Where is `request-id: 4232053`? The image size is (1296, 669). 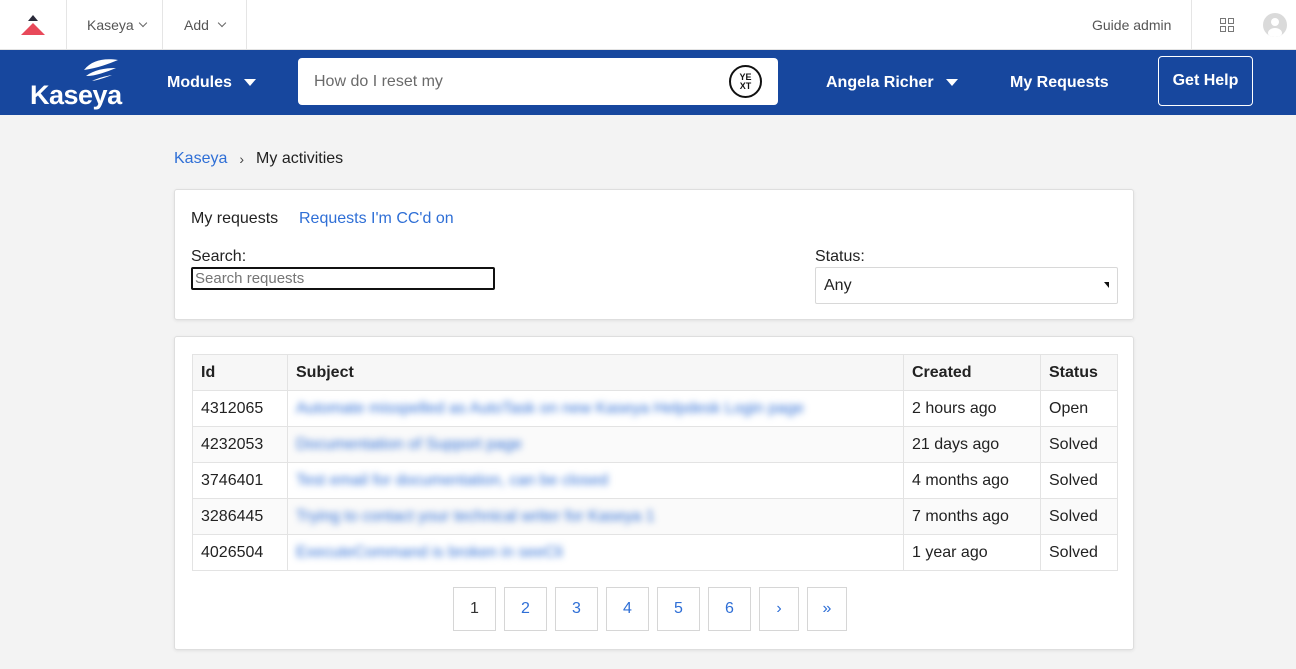
request-id: 4232053 is located at coordinates (240, 444).